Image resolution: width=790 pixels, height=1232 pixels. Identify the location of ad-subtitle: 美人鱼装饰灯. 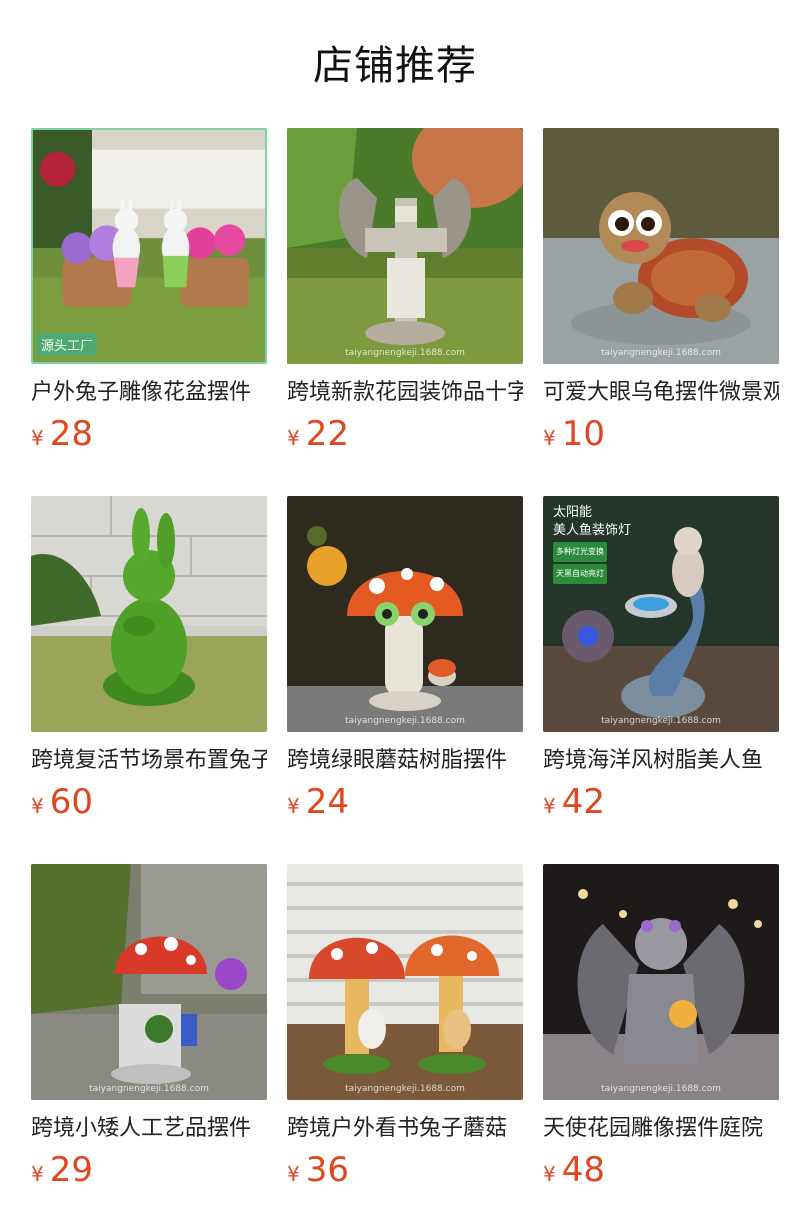
(592, 530).